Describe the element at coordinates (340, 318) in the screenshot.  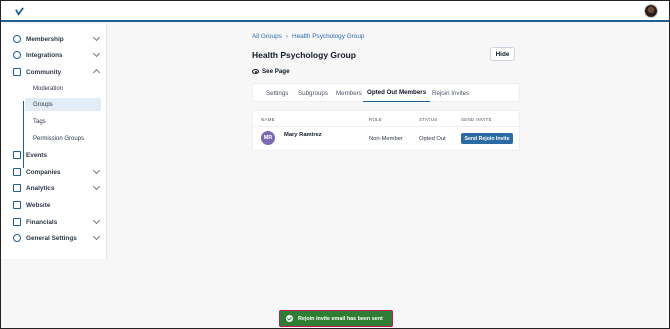
I see `toast-message: Rejoin invite email has been sent` at that location.